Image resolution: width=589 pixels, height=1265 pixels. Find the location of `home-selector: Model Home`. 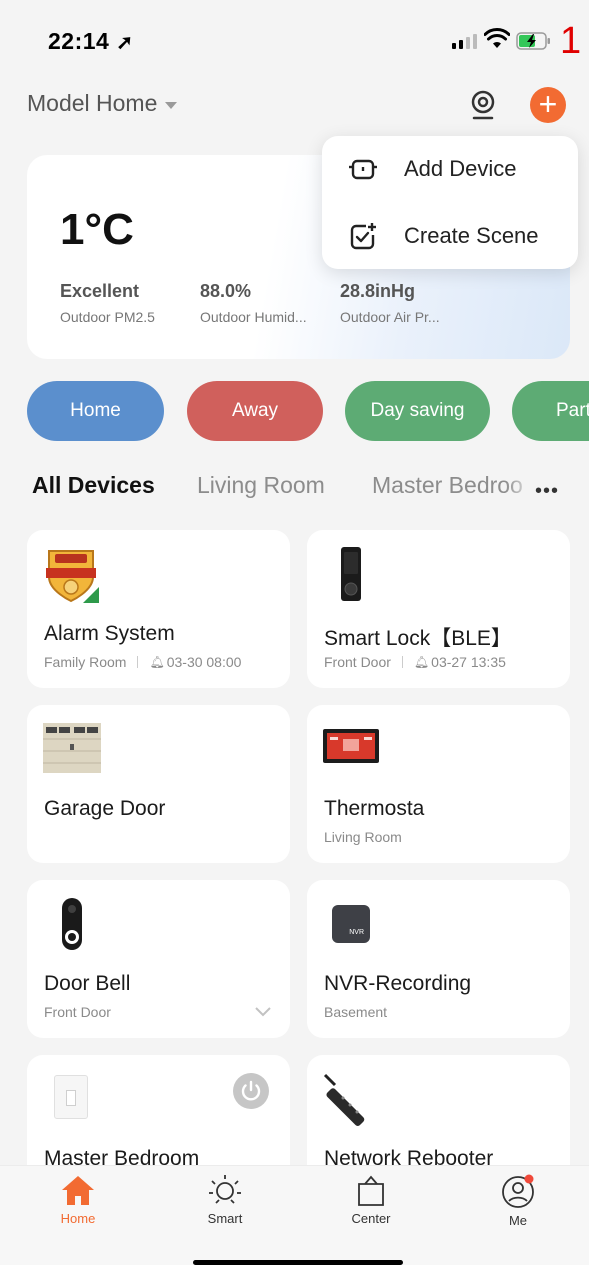

home-selector: Model Home is located at coordinates (102, 103).